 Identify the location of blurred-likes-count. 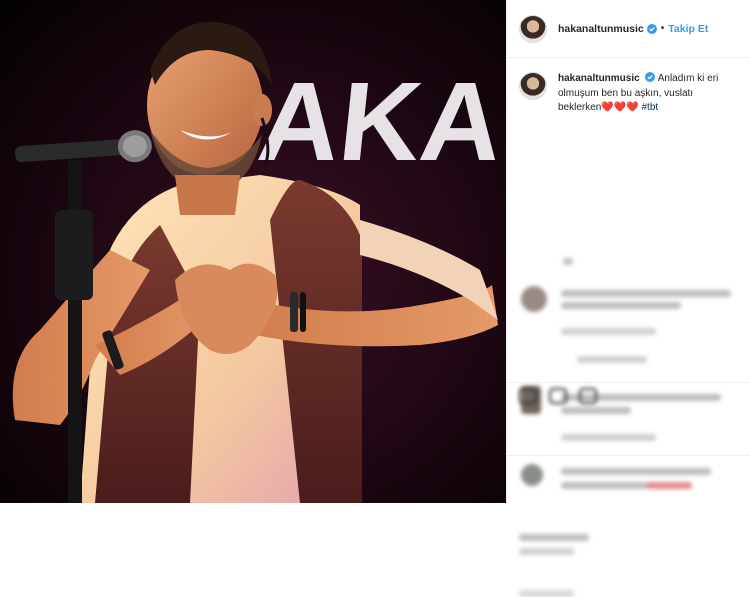
(554, 537).